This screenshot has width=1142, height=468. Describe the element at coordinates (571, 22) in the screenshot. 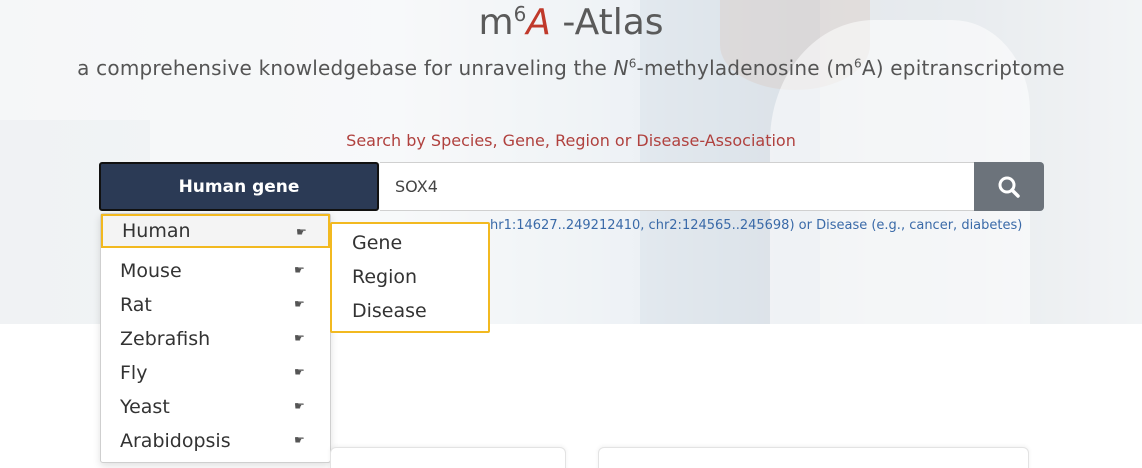

I see `site-title: m6A -Atlas` at that location.